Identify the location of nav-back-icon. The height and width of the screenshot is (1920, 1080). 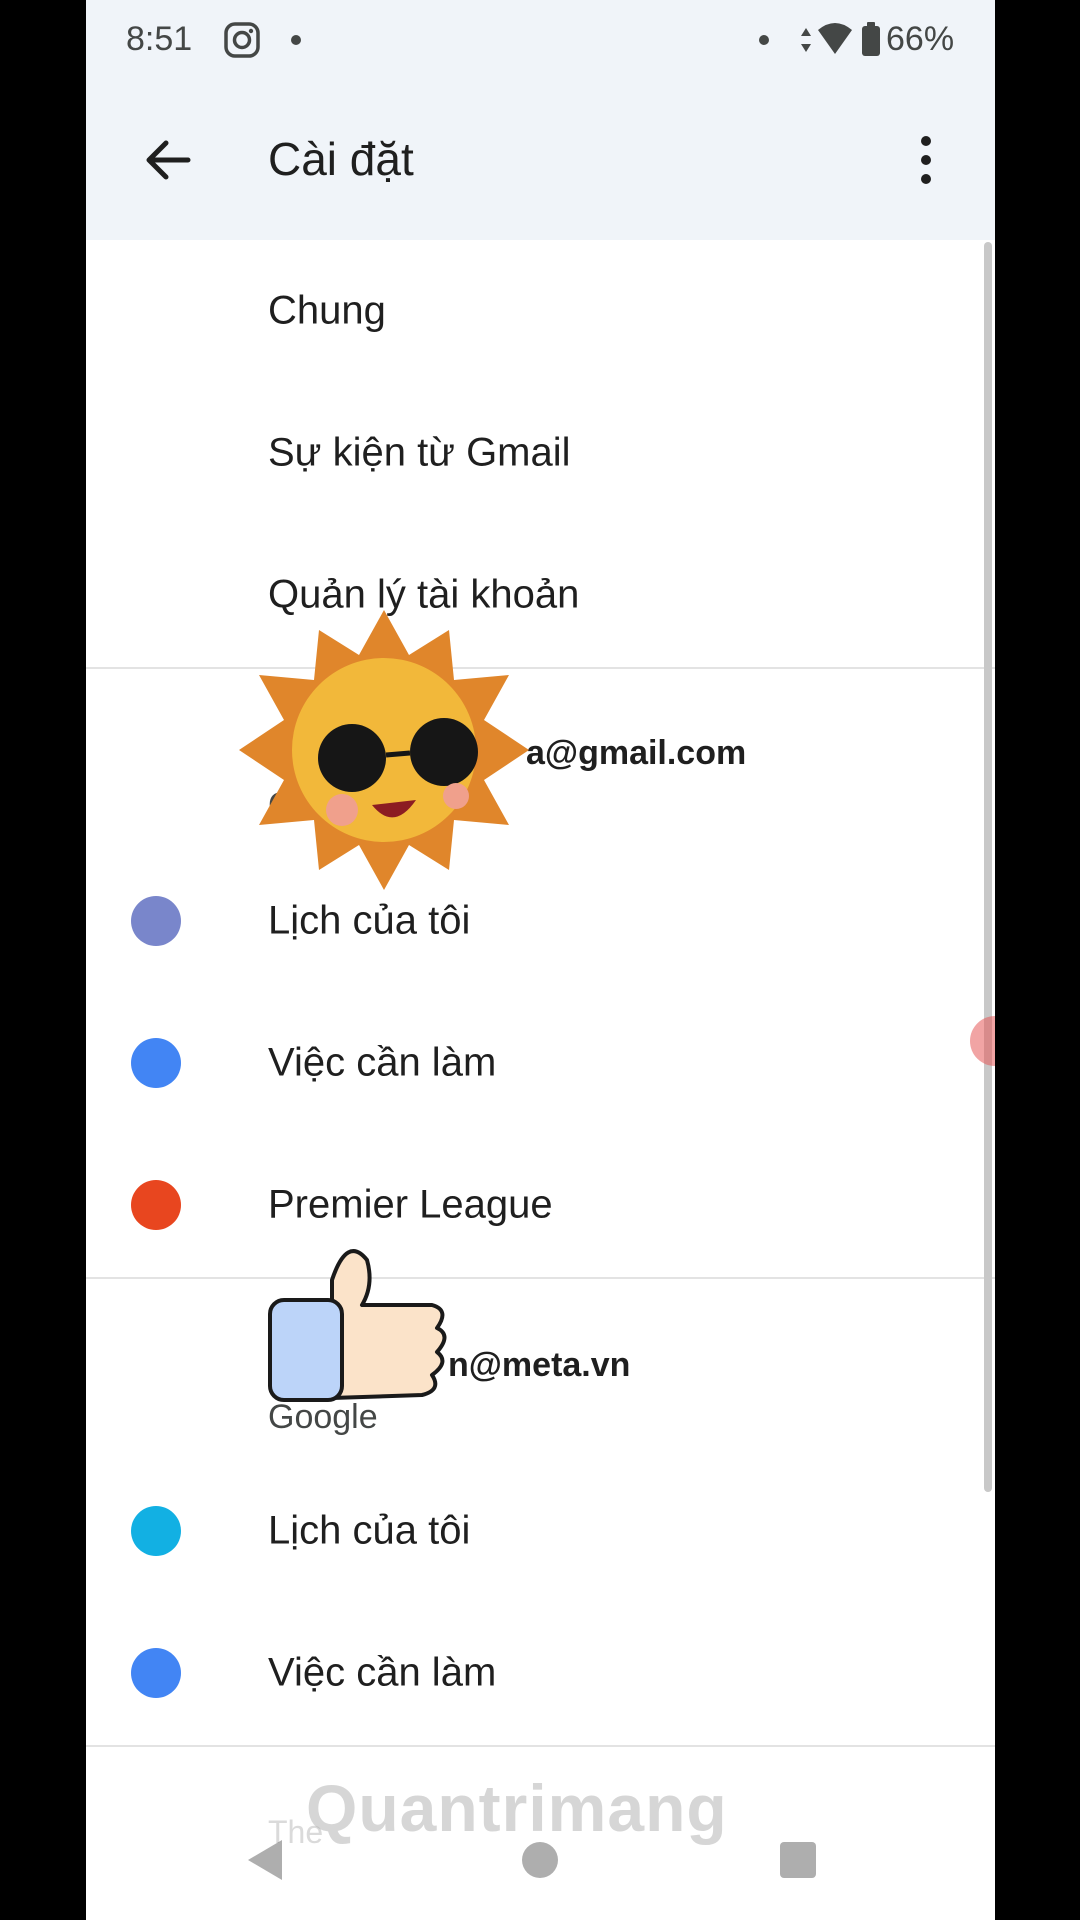
(265, 1860).